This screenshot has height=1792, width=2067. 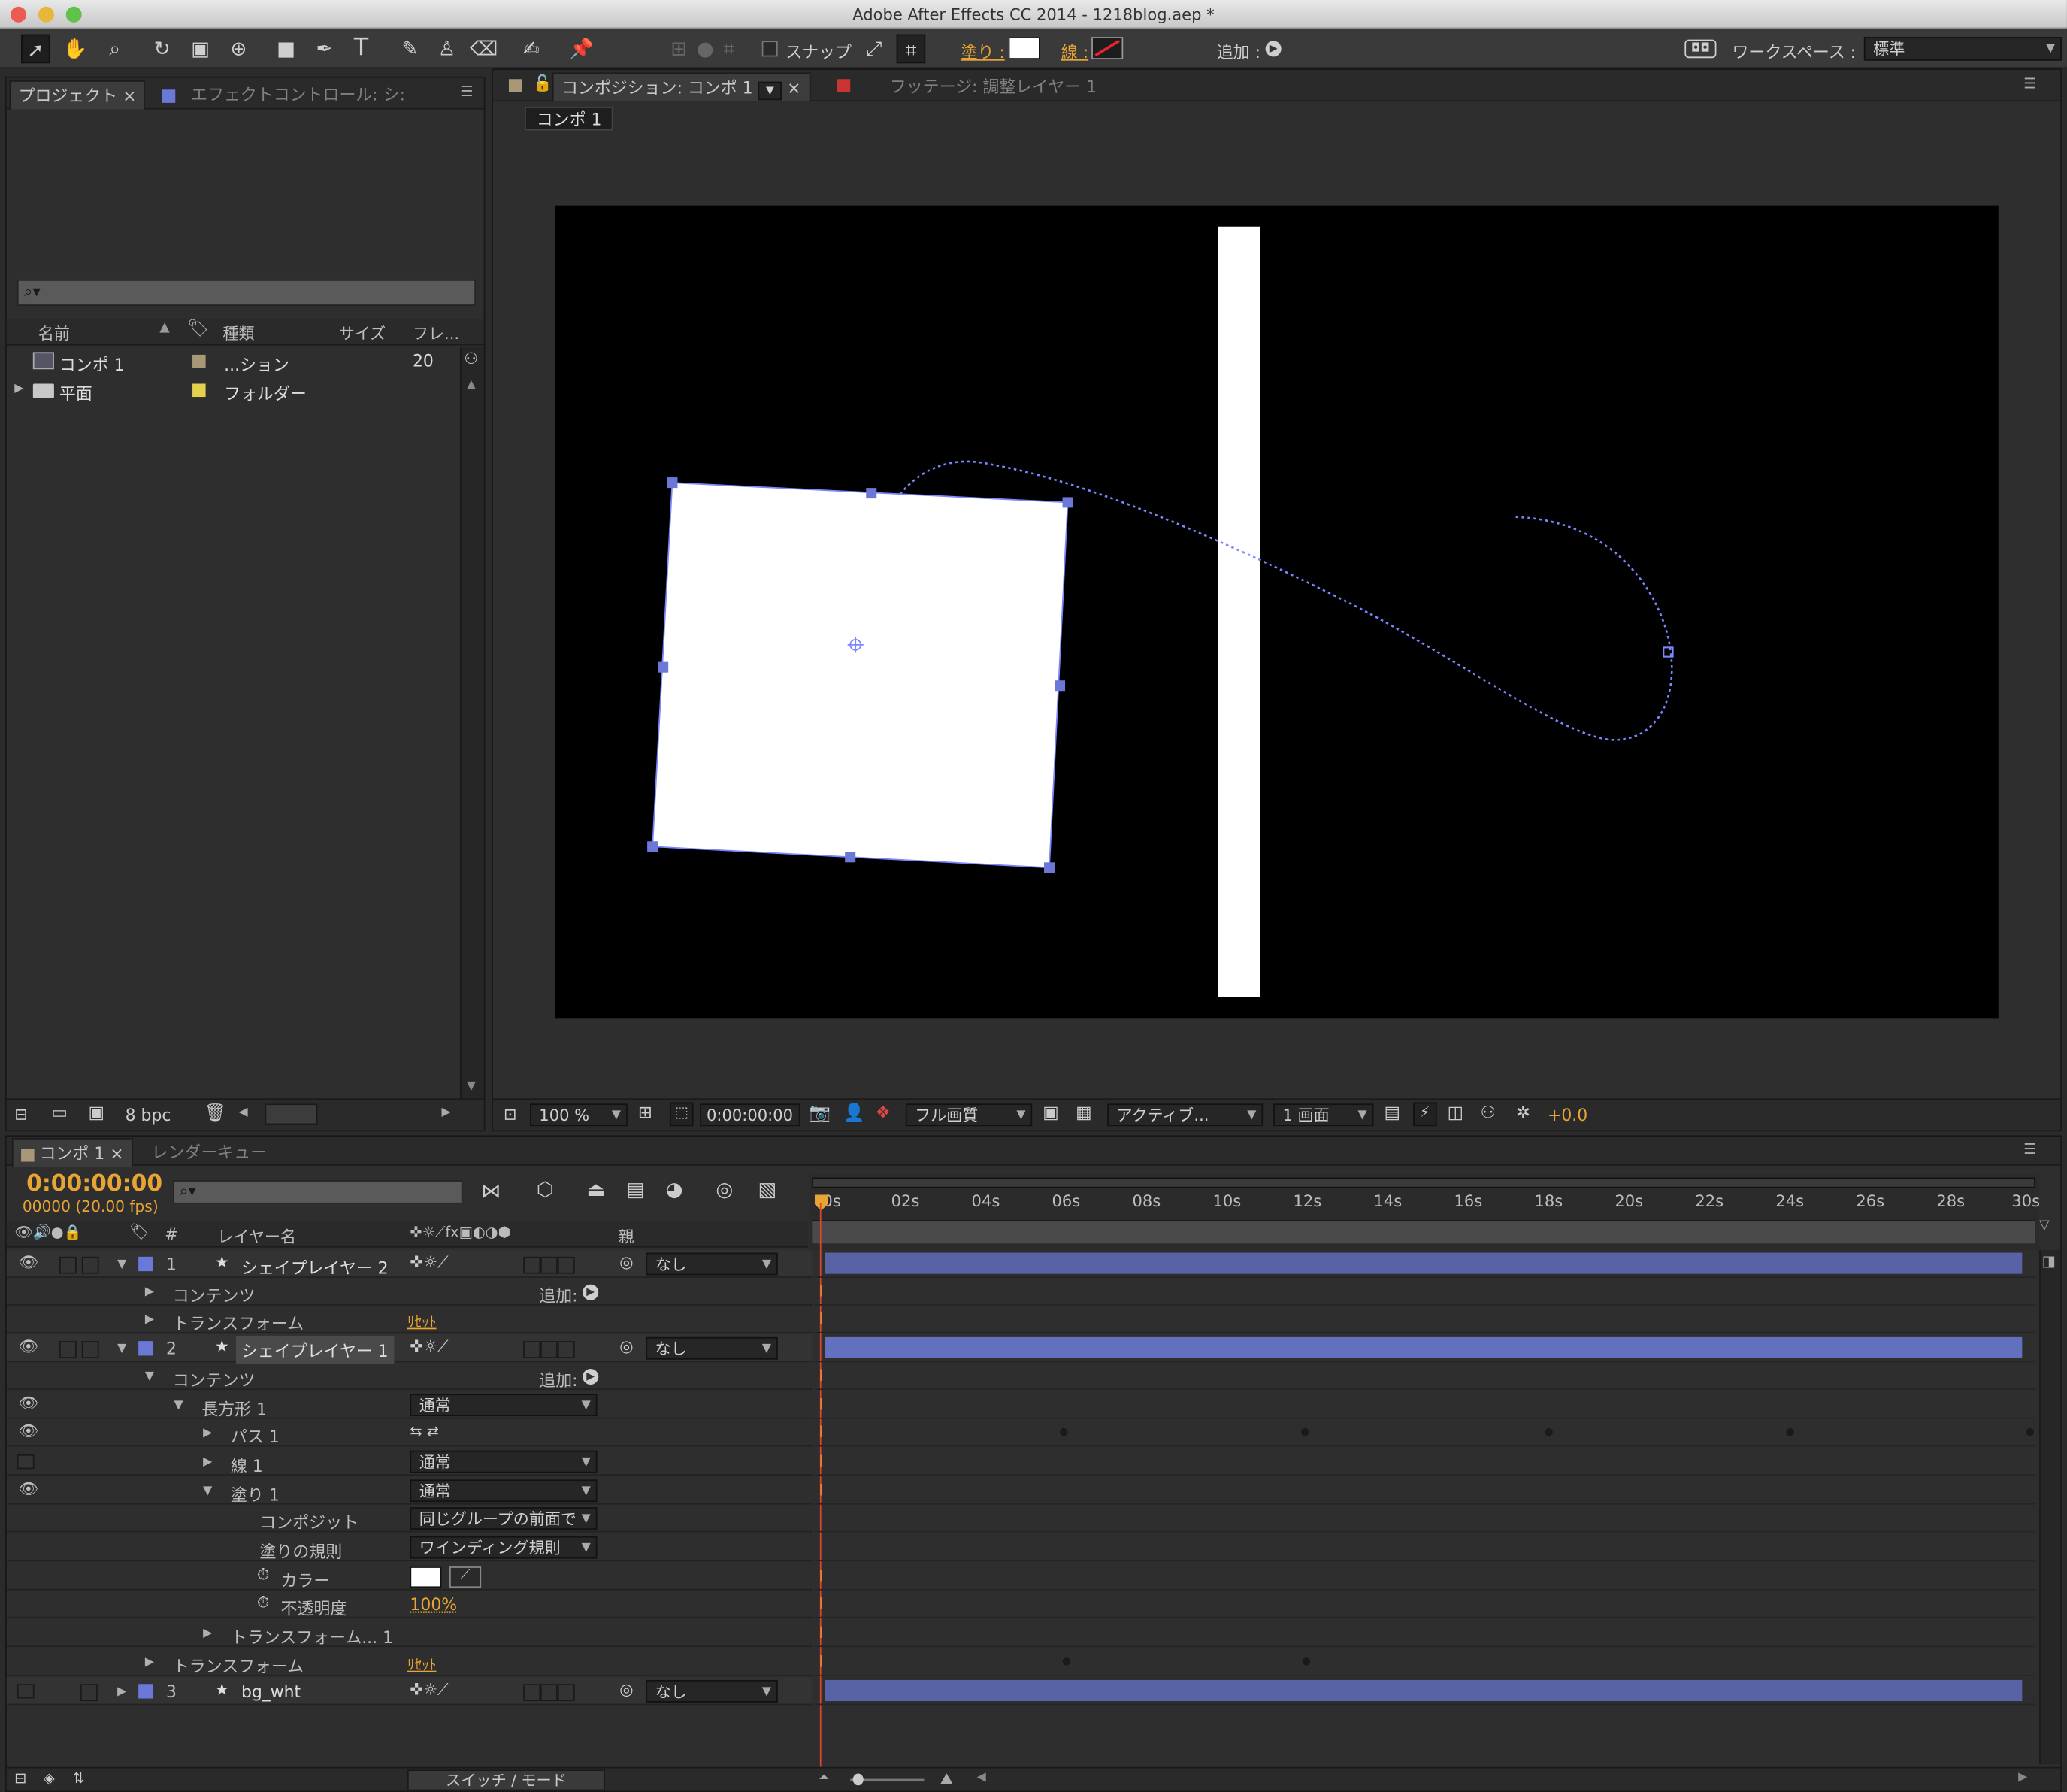 I want to click on snap-checkbox, so click(x=769, y=49).